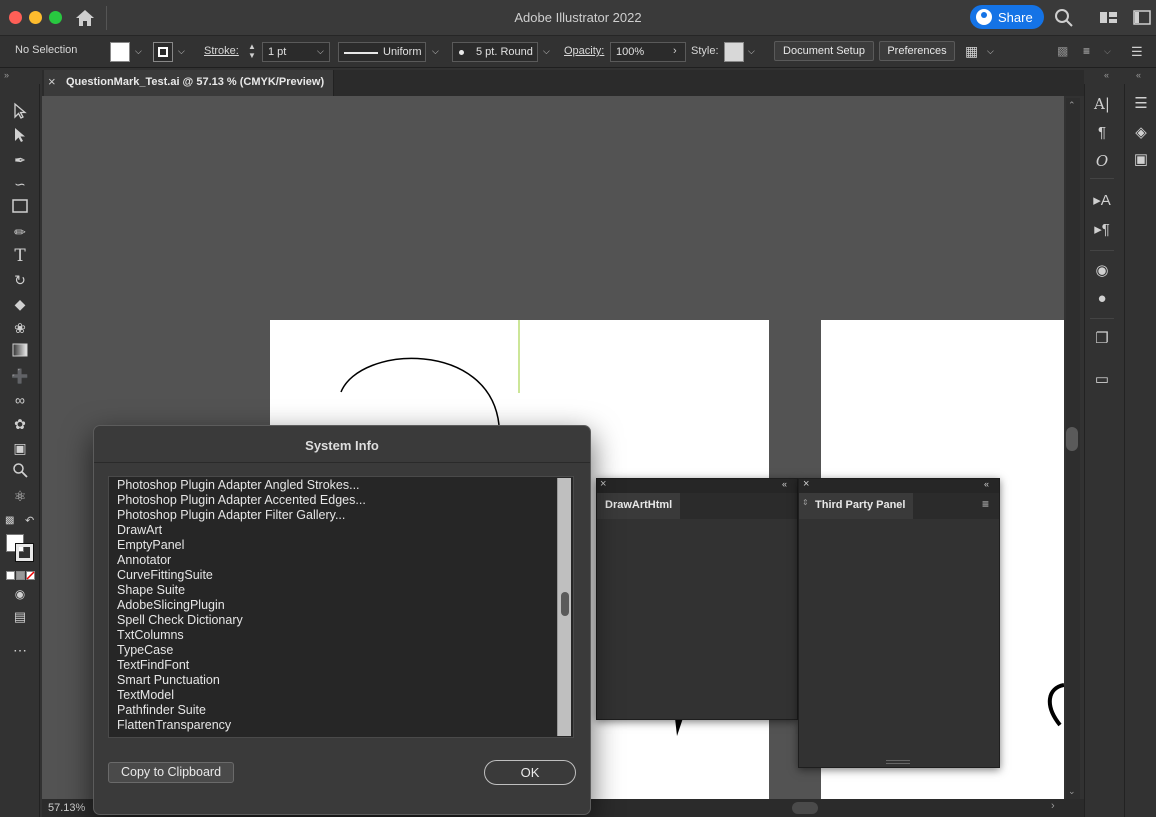  What do you see at coordinates (254, 52) in the screenshot?
I see `stroke-stepper: ▲ ▼` at bounding box center [254, 52].